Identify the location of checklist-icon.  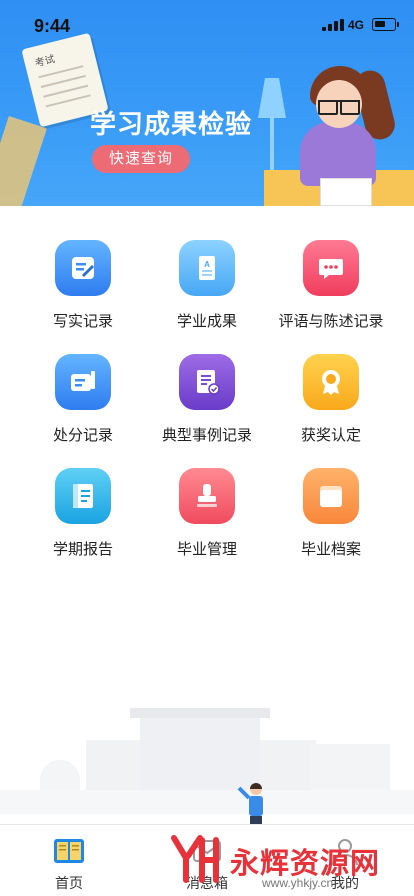
(207, 382).